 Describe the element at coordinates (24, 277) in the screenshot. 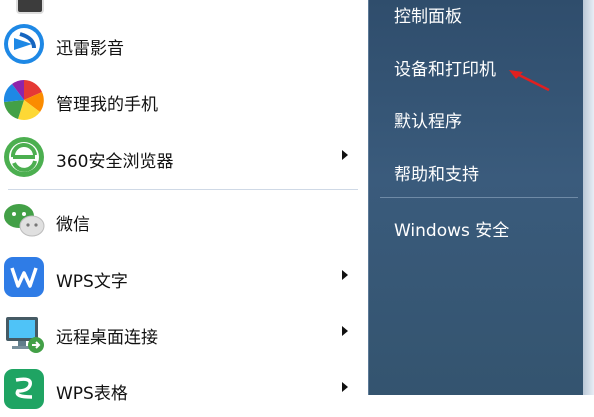

I see `wps-writer-icon` at that location.